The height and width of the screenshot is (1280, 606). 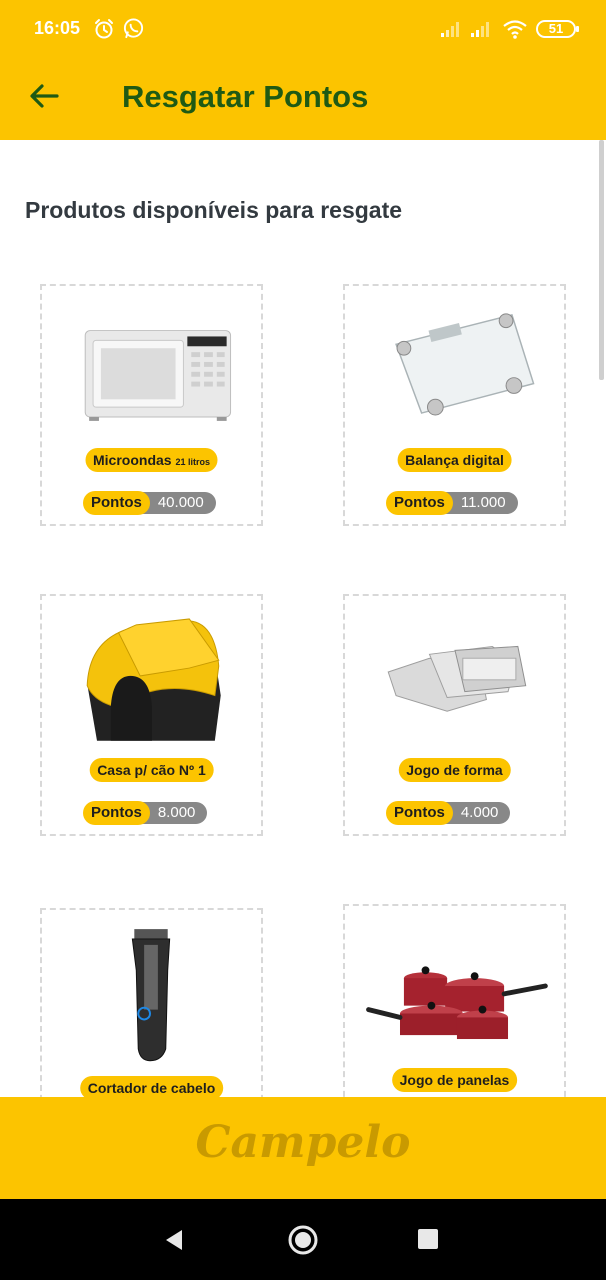 I want to click on brand-logo: Campelo, so click(x=303, y=1142).